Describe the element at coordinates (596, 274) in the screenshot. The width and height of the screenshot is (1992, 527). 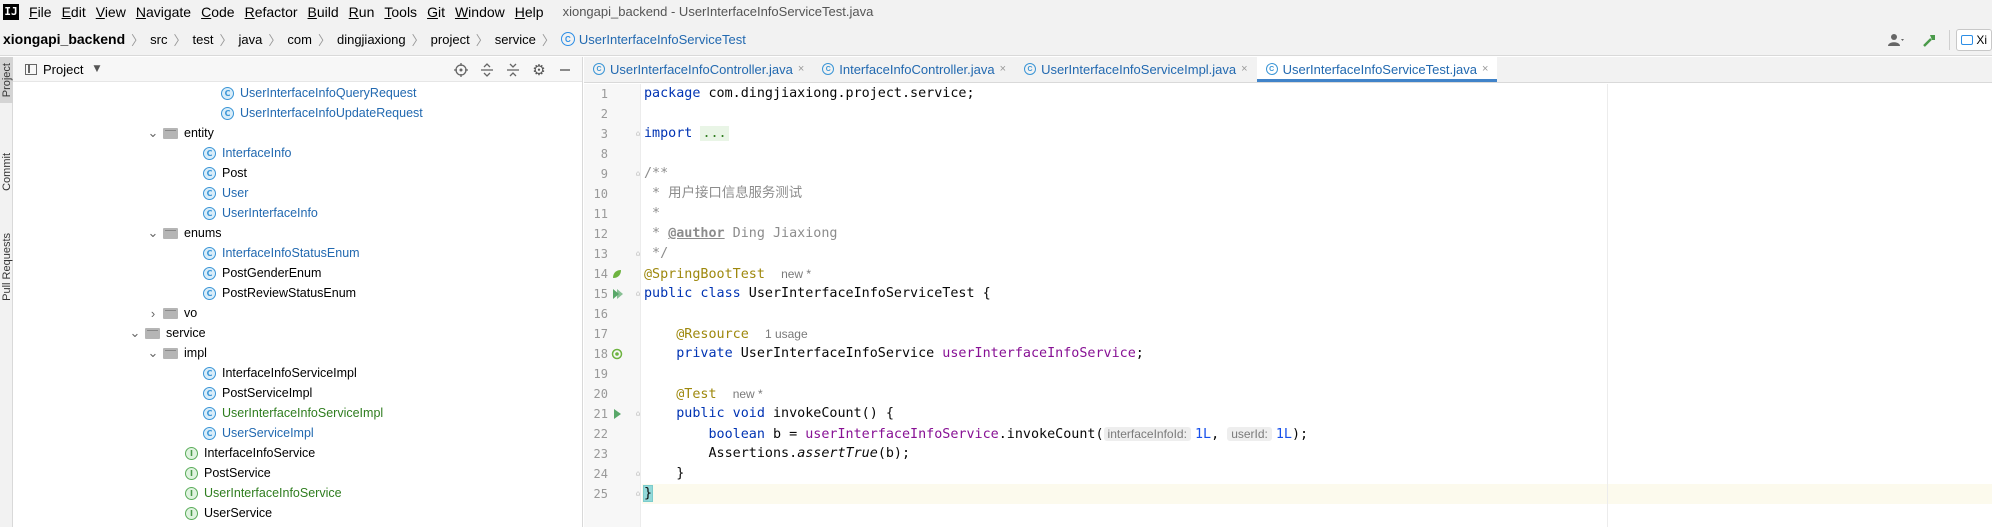
I see `line-number: 14` at that location.